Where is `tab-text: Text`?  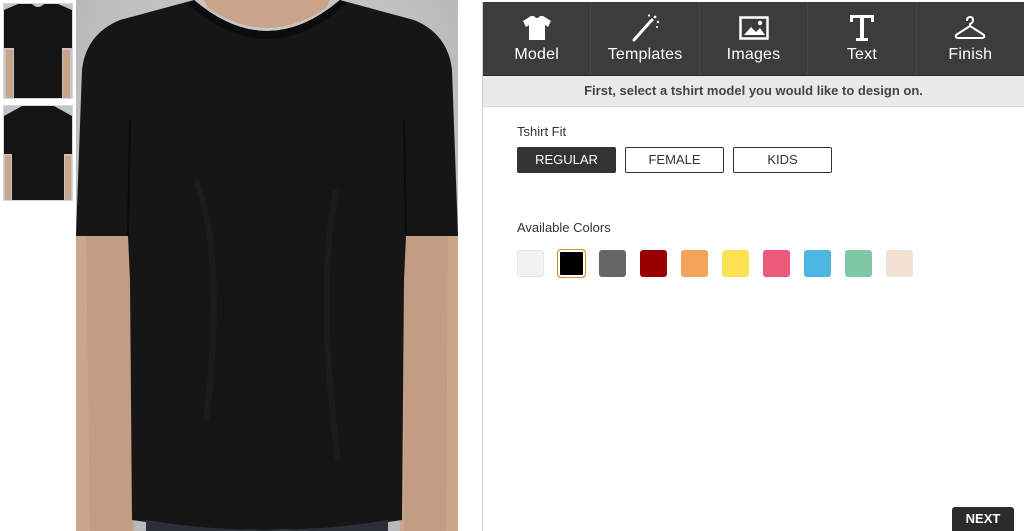 tab-text: Text is located at coordinates (862, 38).